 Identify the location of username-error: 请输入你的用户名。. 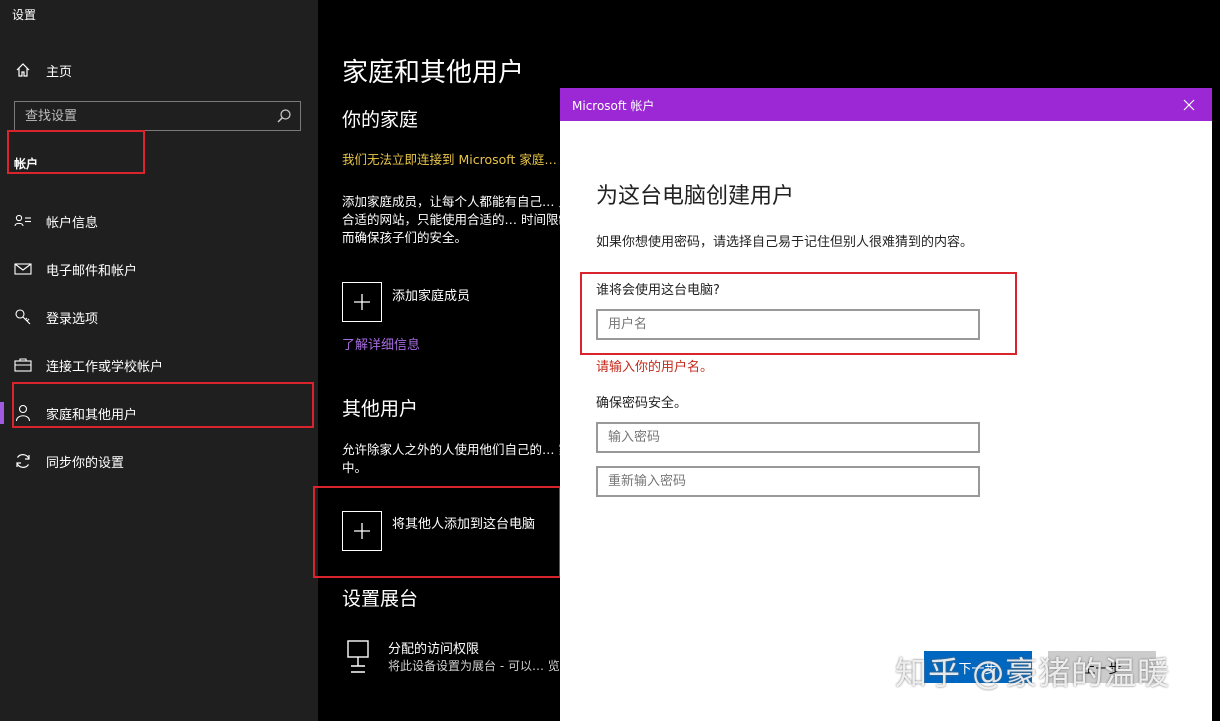
(655, 367).